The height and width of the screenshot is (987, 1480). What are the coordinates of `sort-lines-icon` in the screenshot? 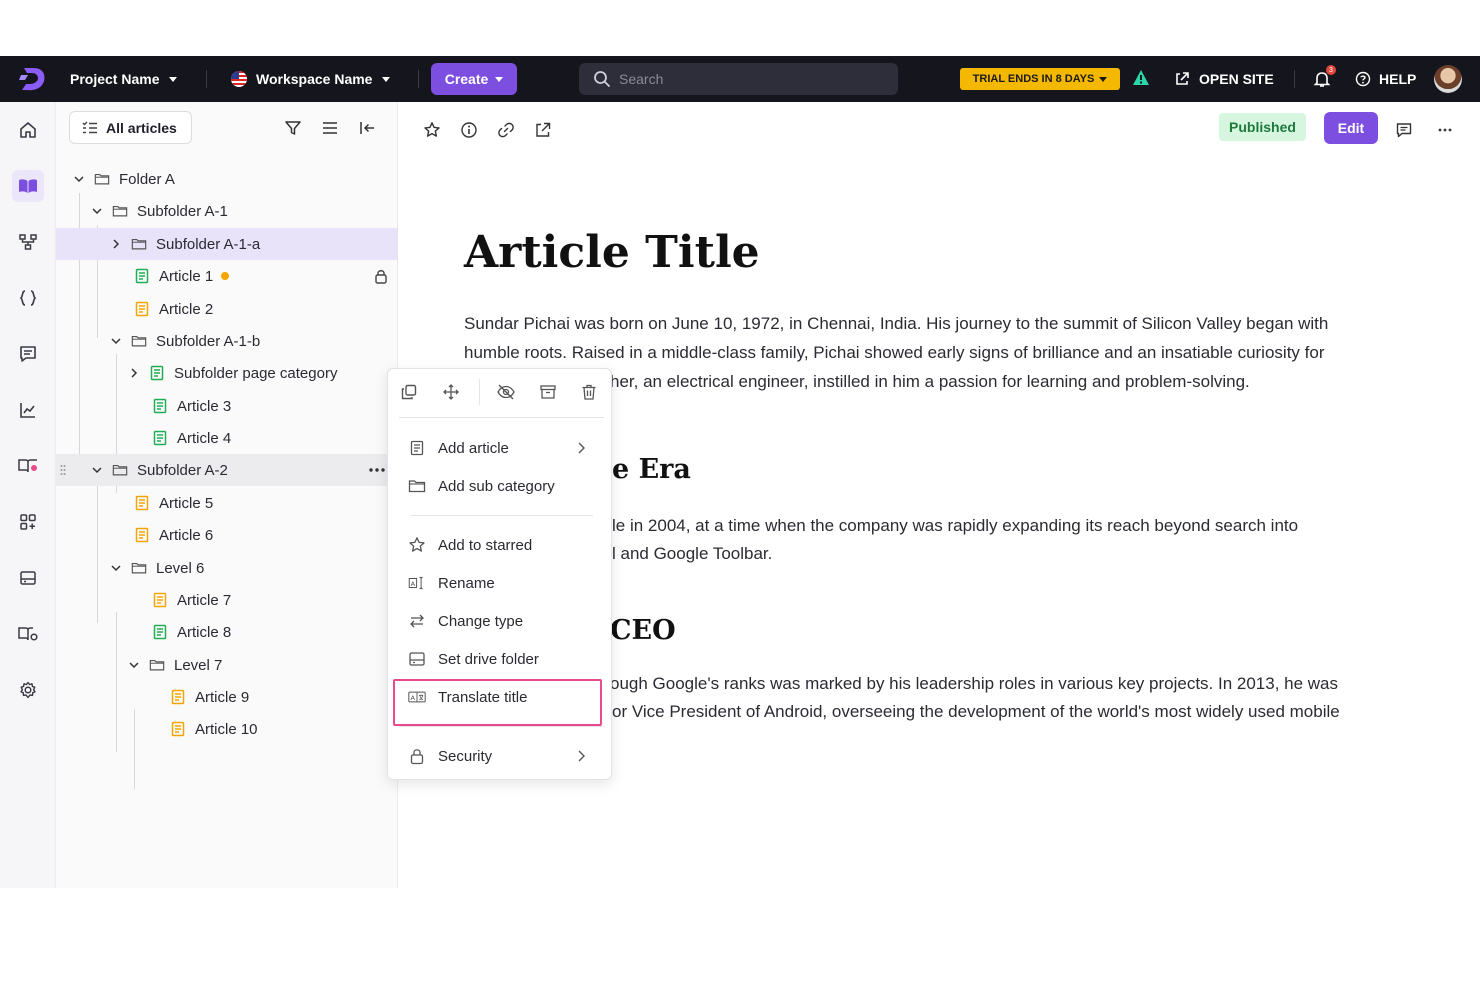 It's located at (330, 128).